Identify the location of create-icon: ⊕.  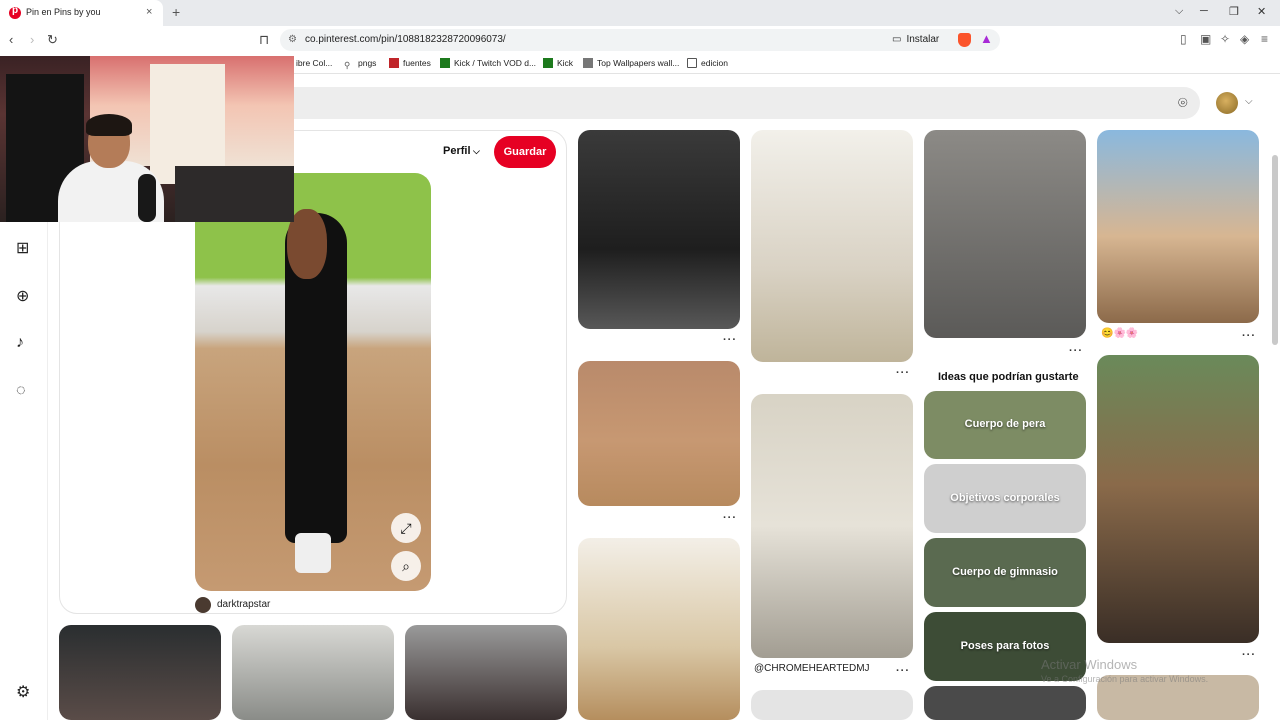
(22, 296).